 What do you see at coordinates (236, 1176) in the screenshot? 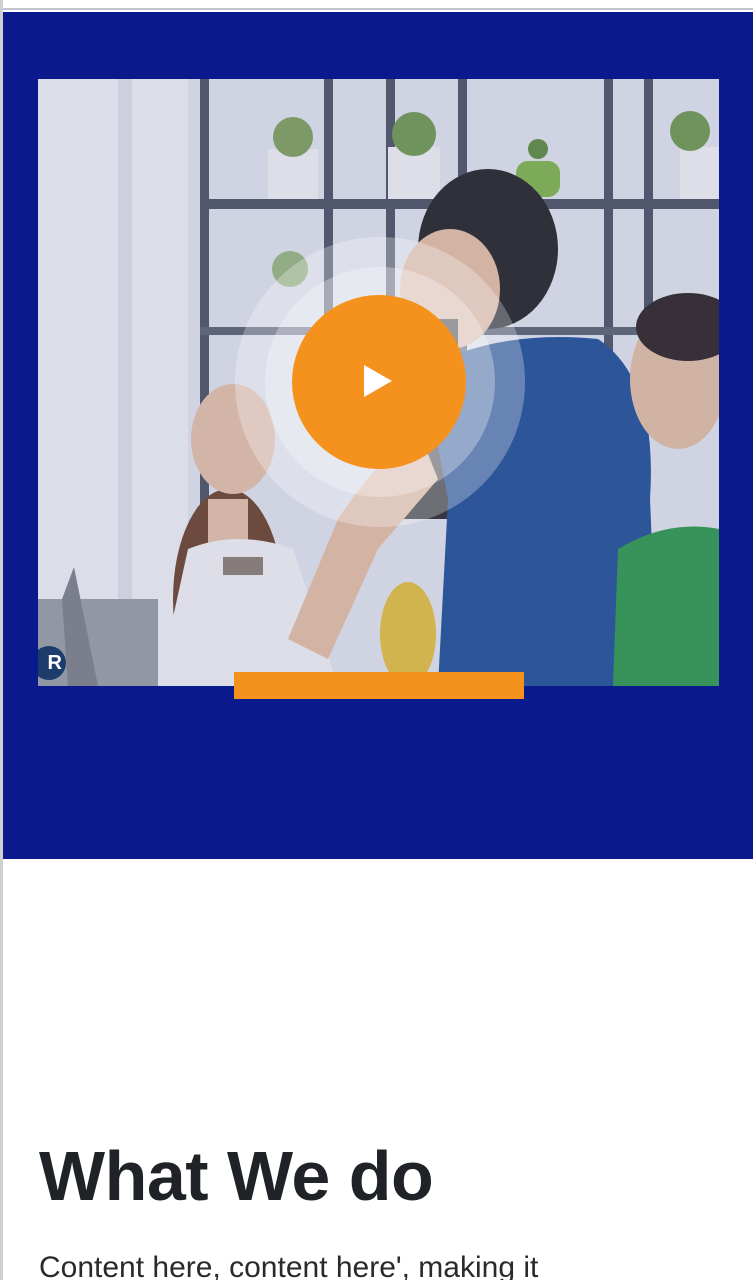
I see `section-title: What We do` at bounding box center [236, 1176].